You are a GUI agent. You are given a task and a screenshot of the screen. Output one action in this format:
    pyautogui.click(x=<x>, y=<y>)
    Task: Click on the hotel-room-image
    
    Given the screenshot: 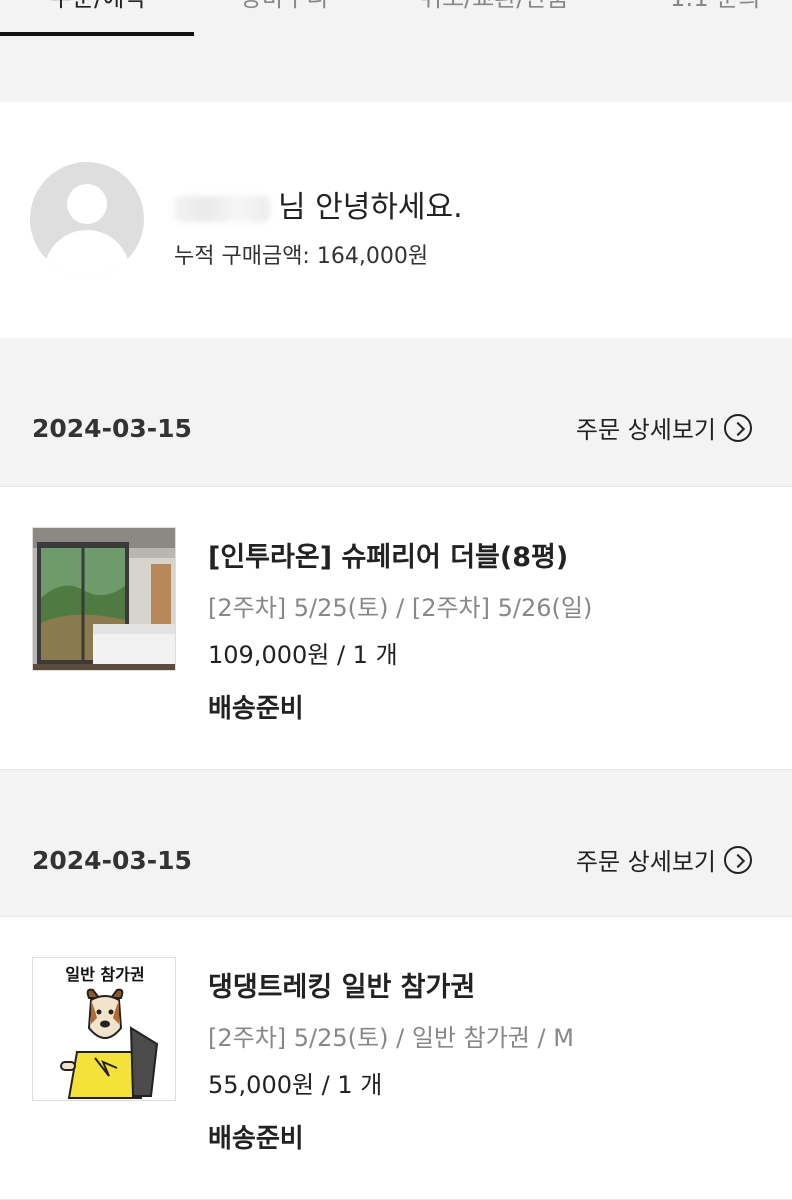 What is the action you would take?
    pyautogui.click(x=104, y=599)
    